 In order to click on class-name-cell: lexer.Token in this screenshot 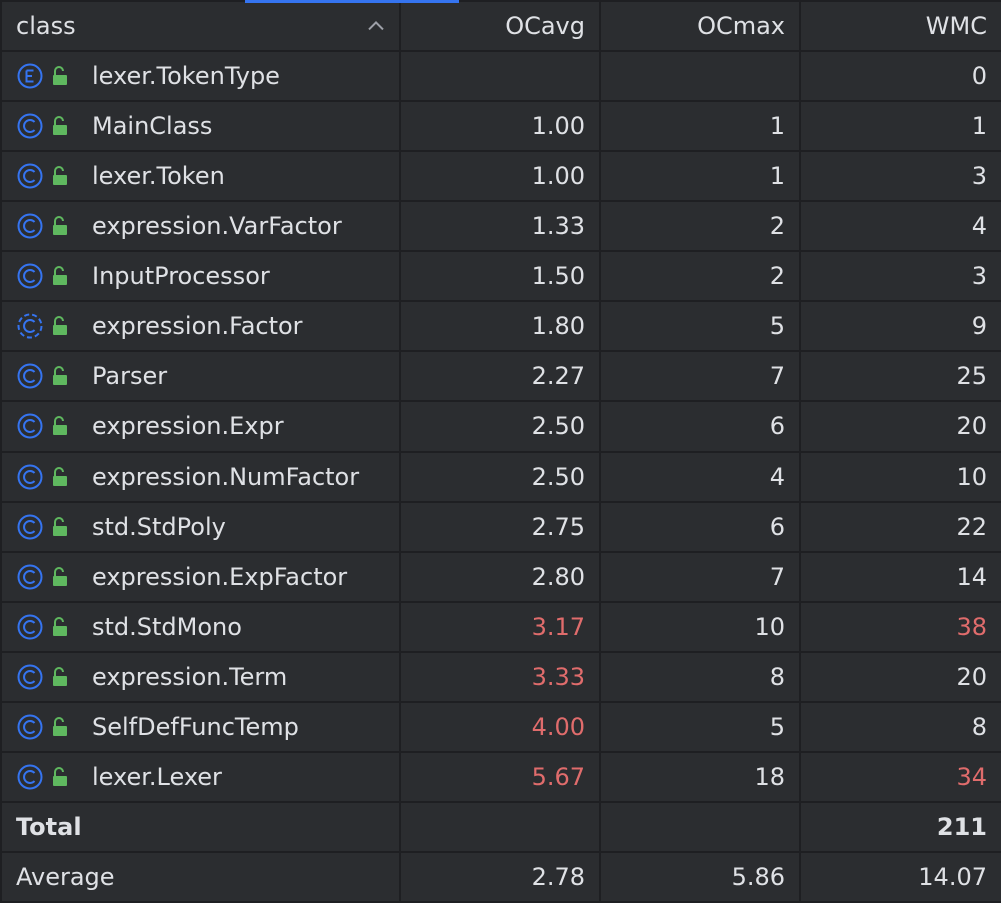, I will do `click(200, 176)`.